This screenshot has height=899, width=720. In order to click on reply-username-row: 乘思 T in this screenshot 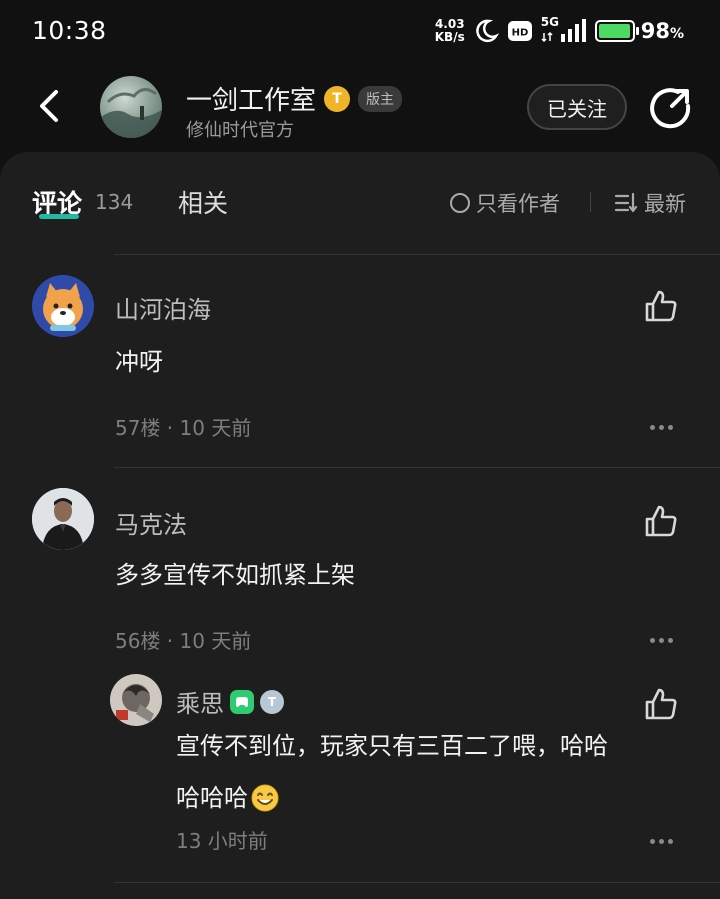, I will do `click(230, 701)`.